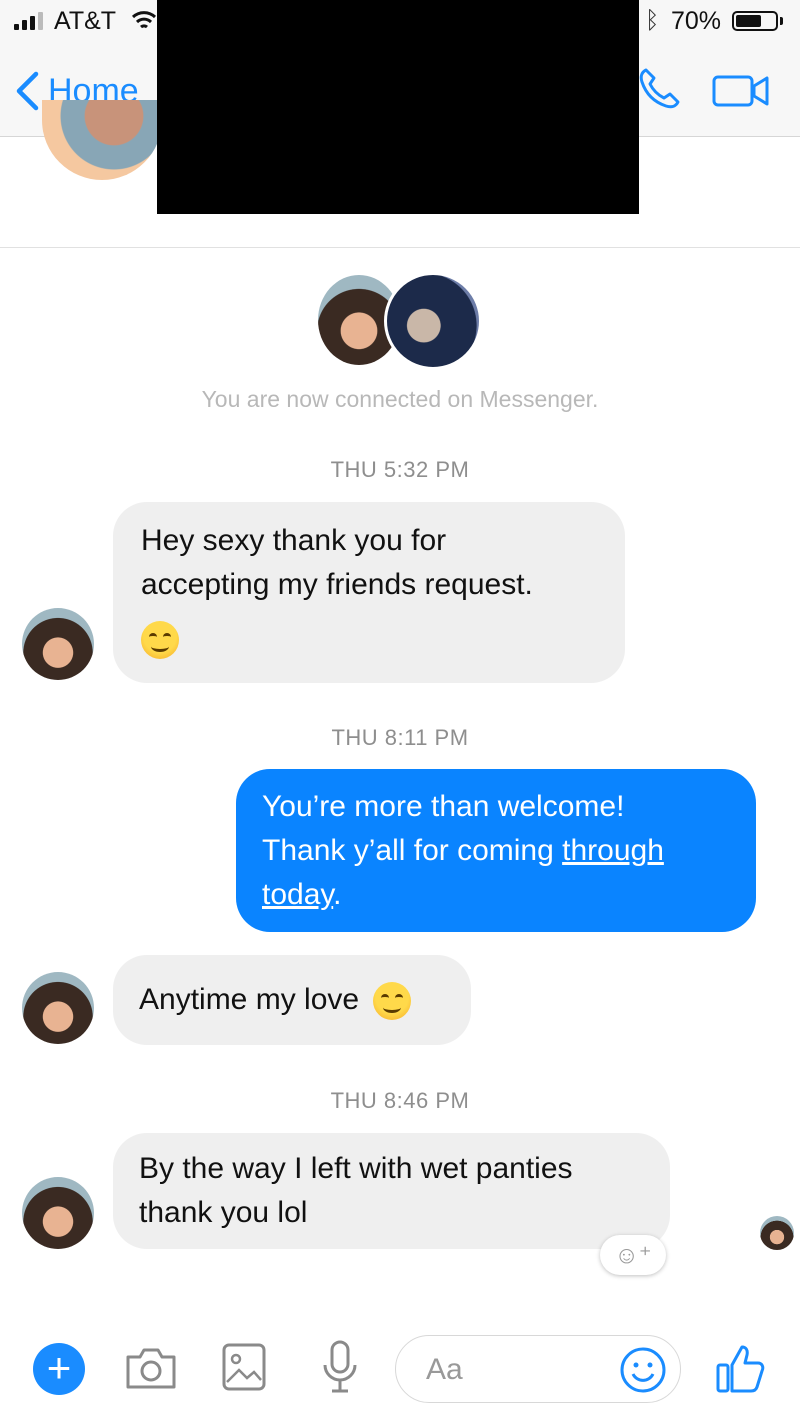 This screenshot has height=1424, width=800. I want to click on message-text: ., so click(337, 894).